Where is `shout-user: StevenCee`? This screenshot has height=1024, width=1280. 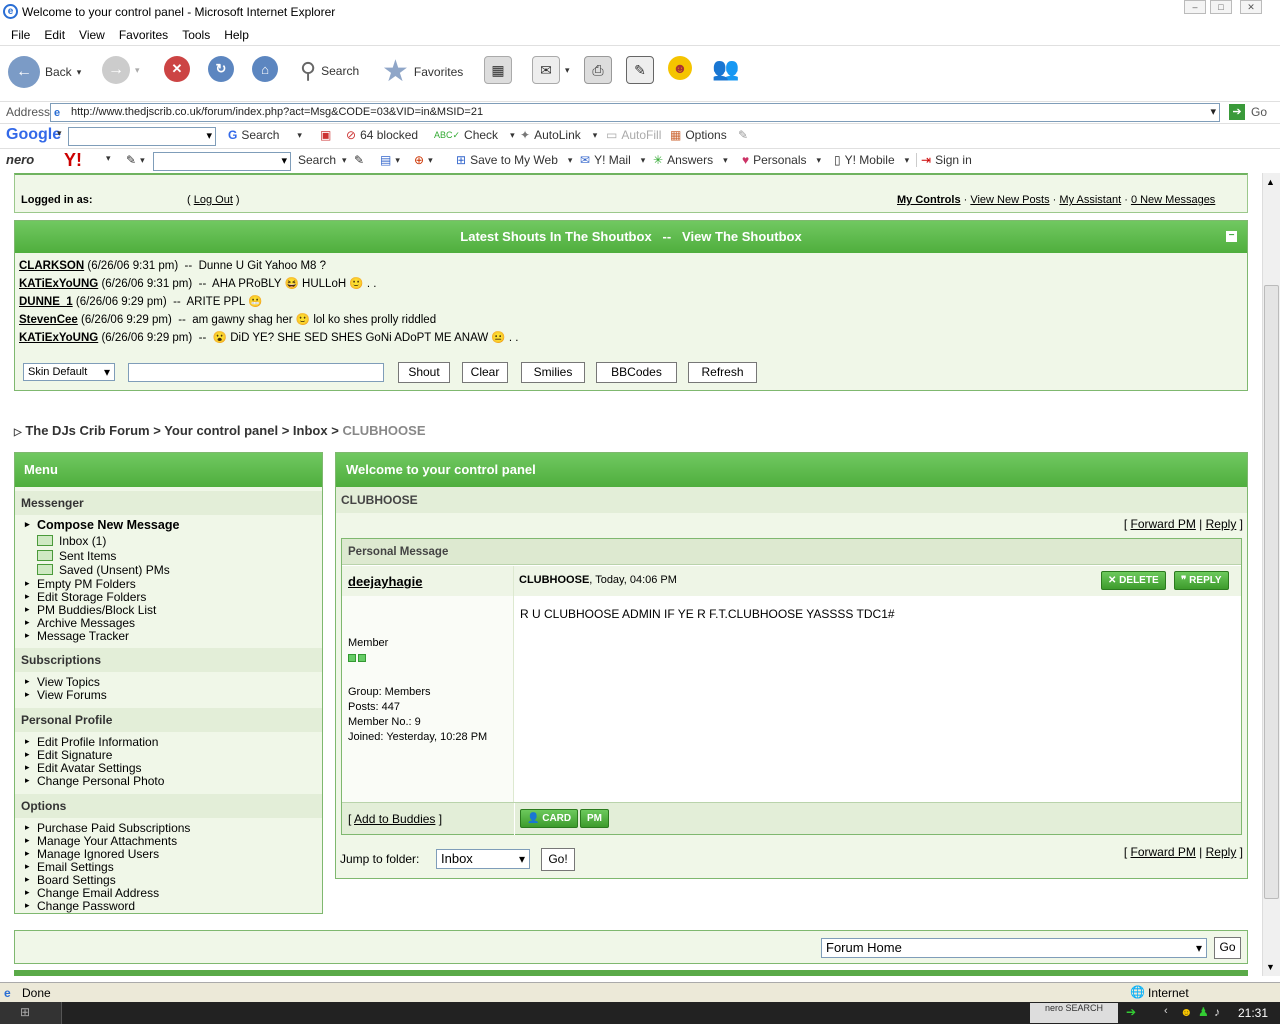 shout-user: StevenCee is located at coordinates (48, 320).